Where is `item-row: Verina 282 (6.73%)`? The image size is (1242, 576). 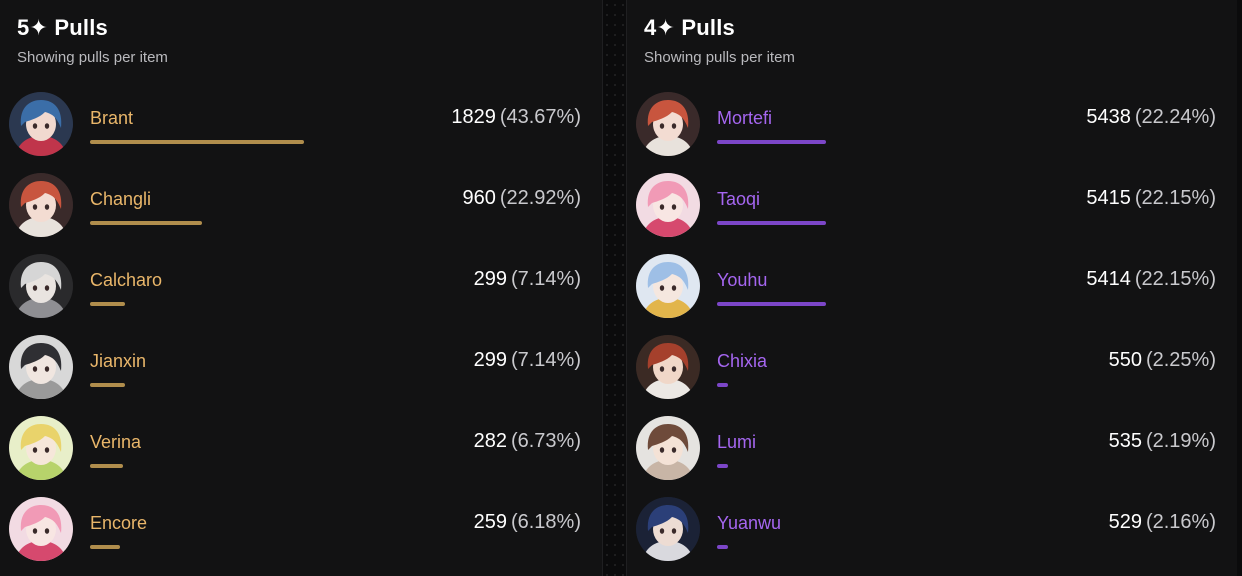
item-row: Verina 282 (6.73%) is located at coordinates (301, 454).